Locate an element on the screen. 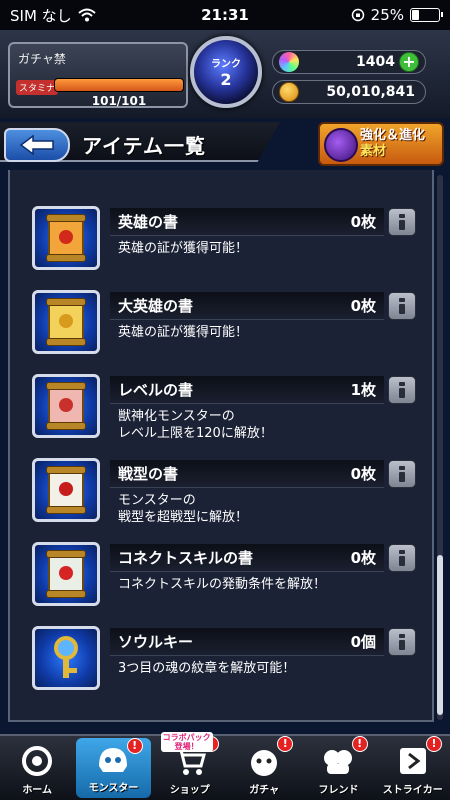 The width and height of the screenshot is (450, 800). item-name-bar: 戦型の書 0枚 is located at coordinates (247, 474).